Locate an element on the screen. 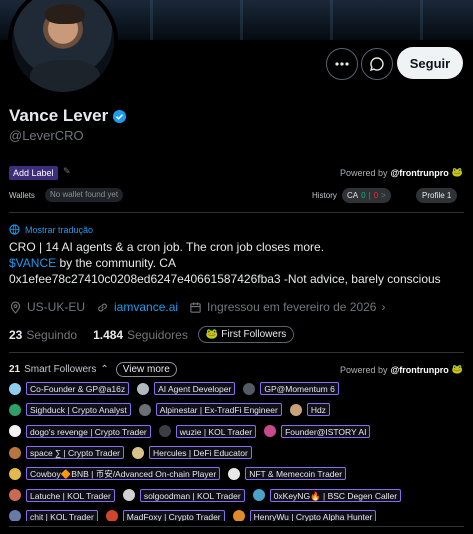  wallets-label: Wallets is located at coordinates (22, 195).